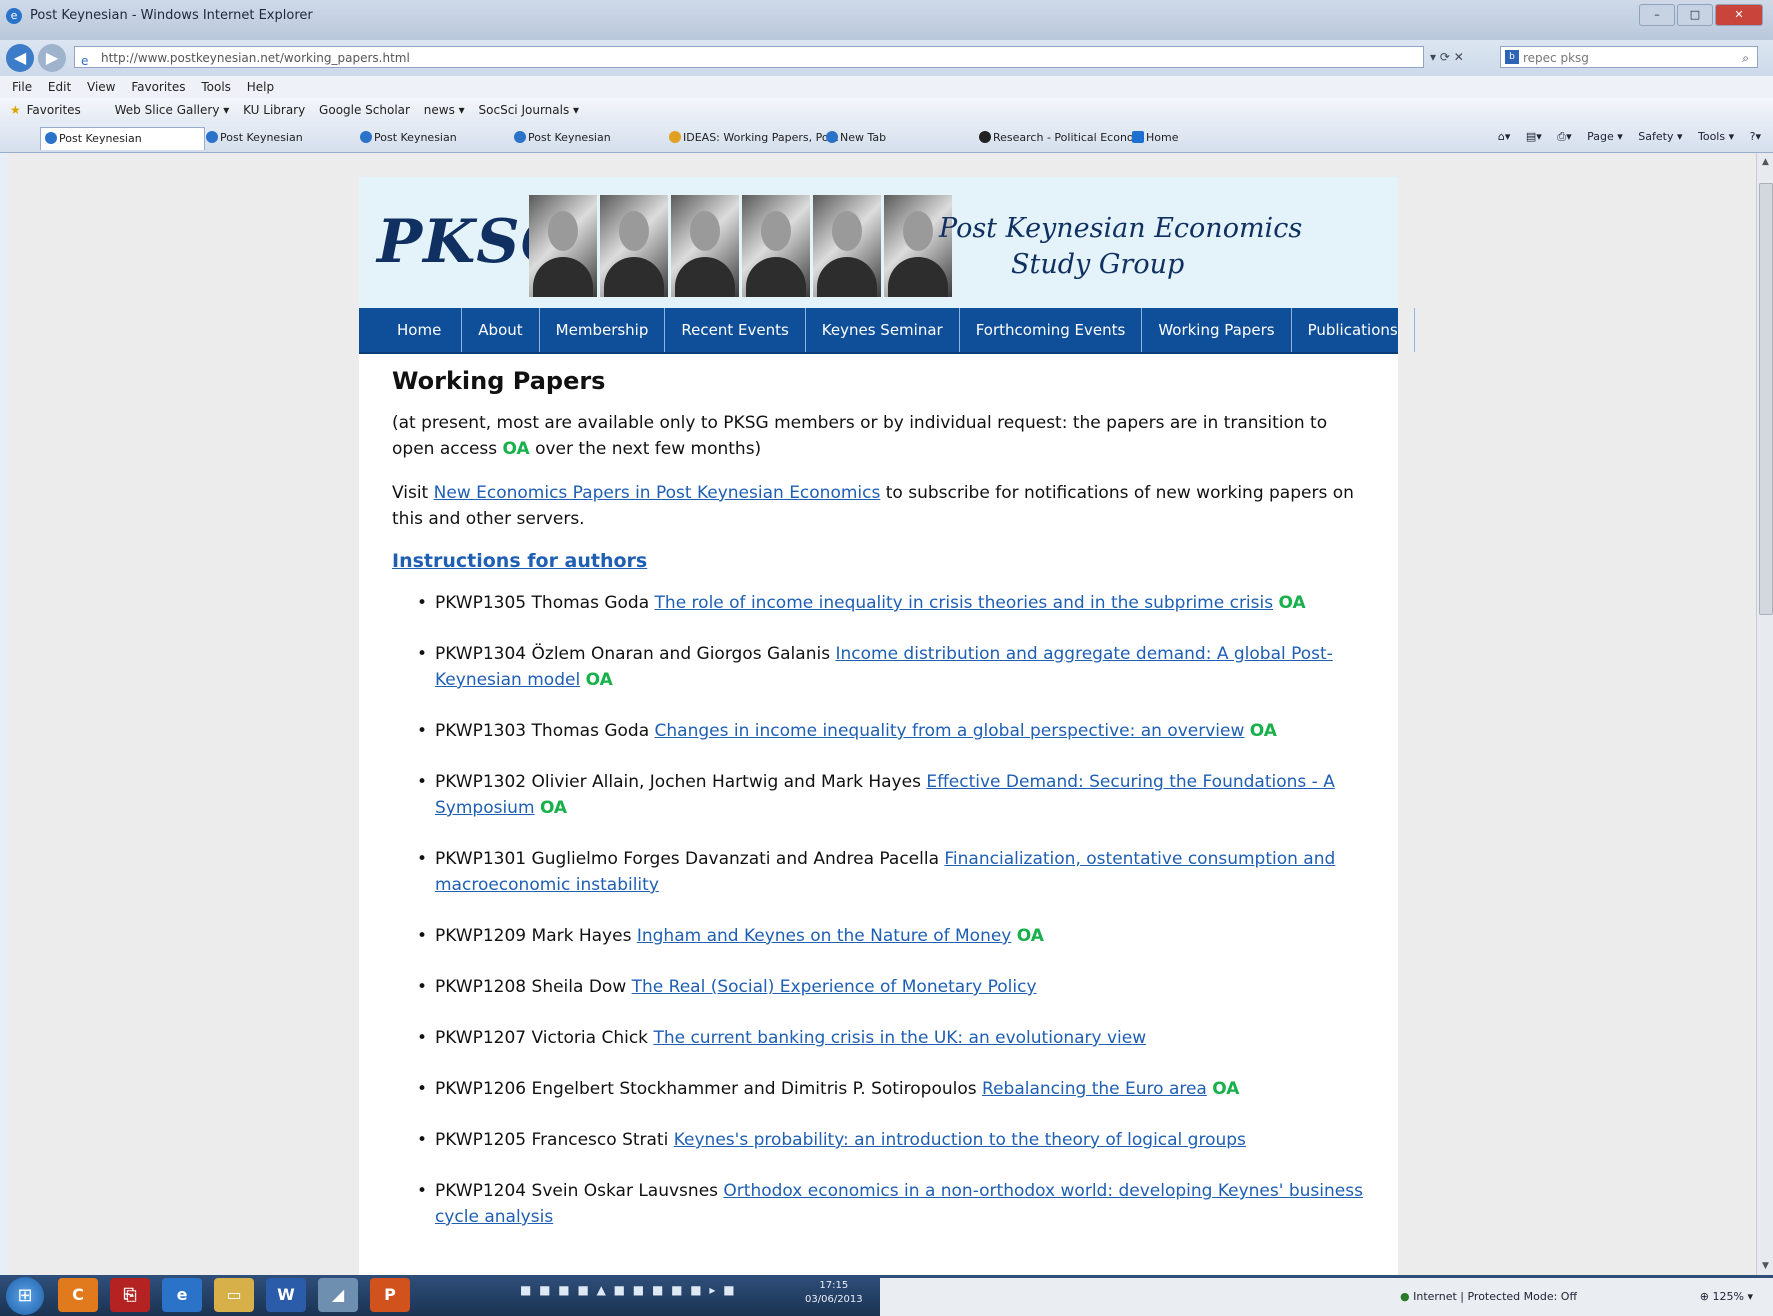 Image resolution: width=1773 pixels, height=1316 pixels. What do you see at coordinates (172, 110) in the screenshot?
I see `fav-web-slice-gallery: Web Slice Gallery ▾` at bounding box center [172, 110].